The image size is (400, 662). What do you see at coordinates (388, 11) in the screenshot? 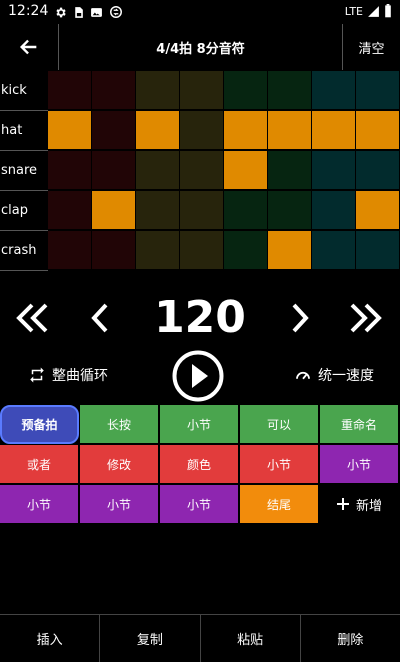
I see `battery-icon` at bounding box center [388, 11].